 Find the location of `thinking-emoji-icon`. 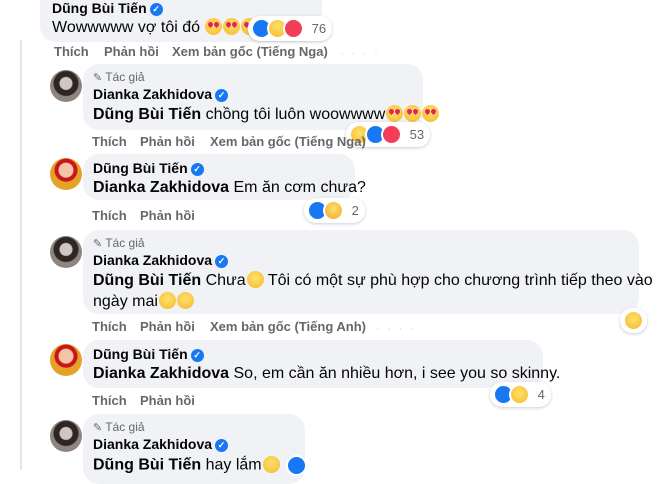

thinking-emoji-icon is located at coordinates (255, 279).